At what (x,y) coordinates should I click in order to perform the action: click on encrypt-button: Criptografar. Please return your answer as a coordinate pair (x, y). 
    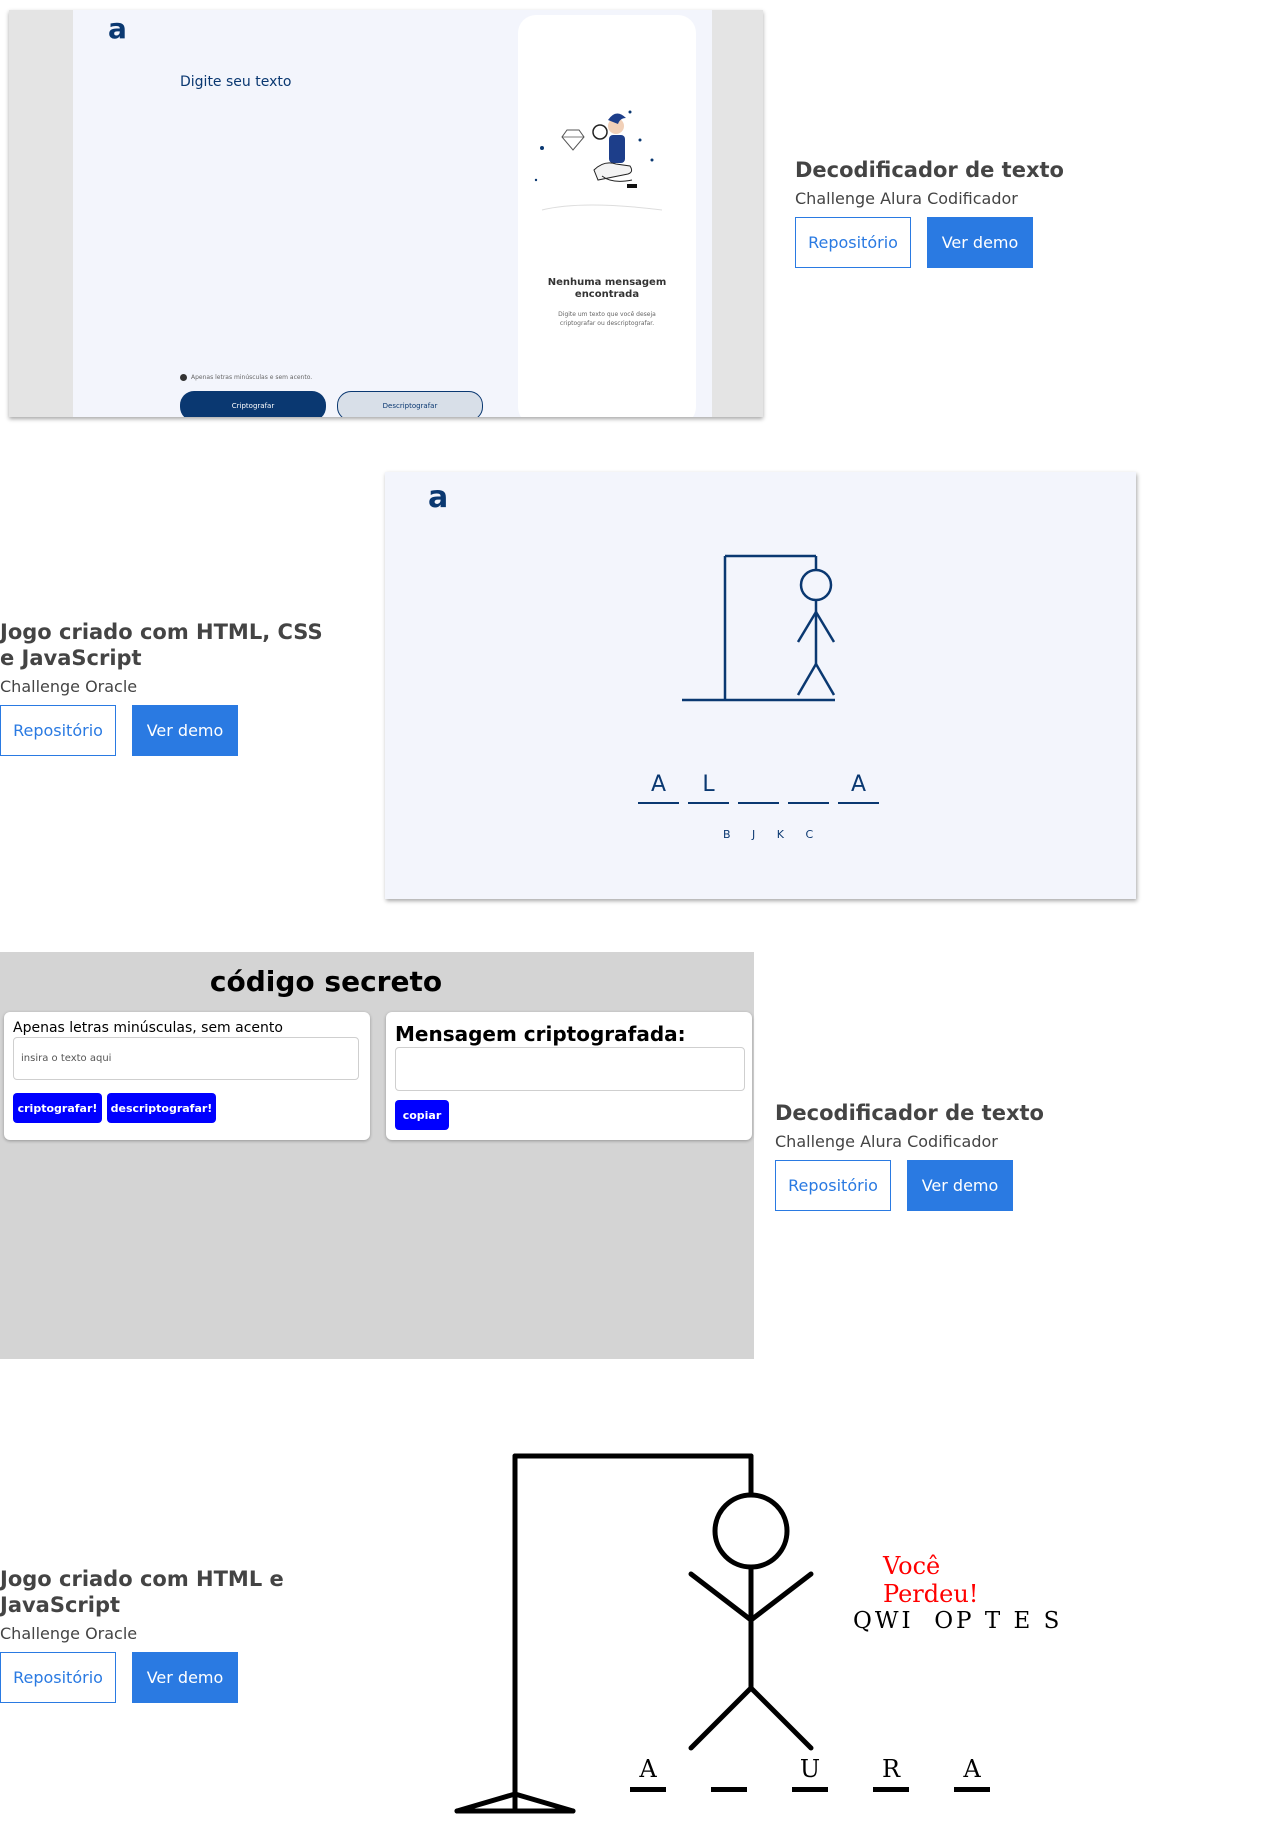
    Looking at the image, I should click on (253, 404).